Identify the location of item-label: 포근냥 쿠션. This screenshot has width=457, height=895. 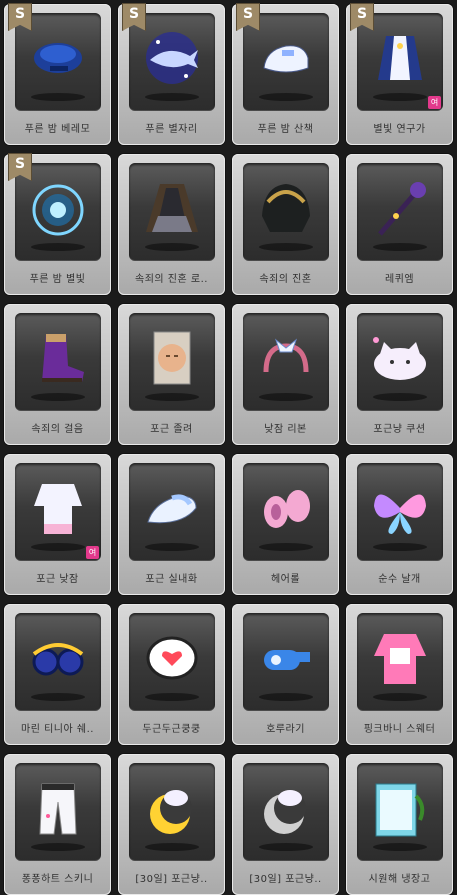
(399, 429).